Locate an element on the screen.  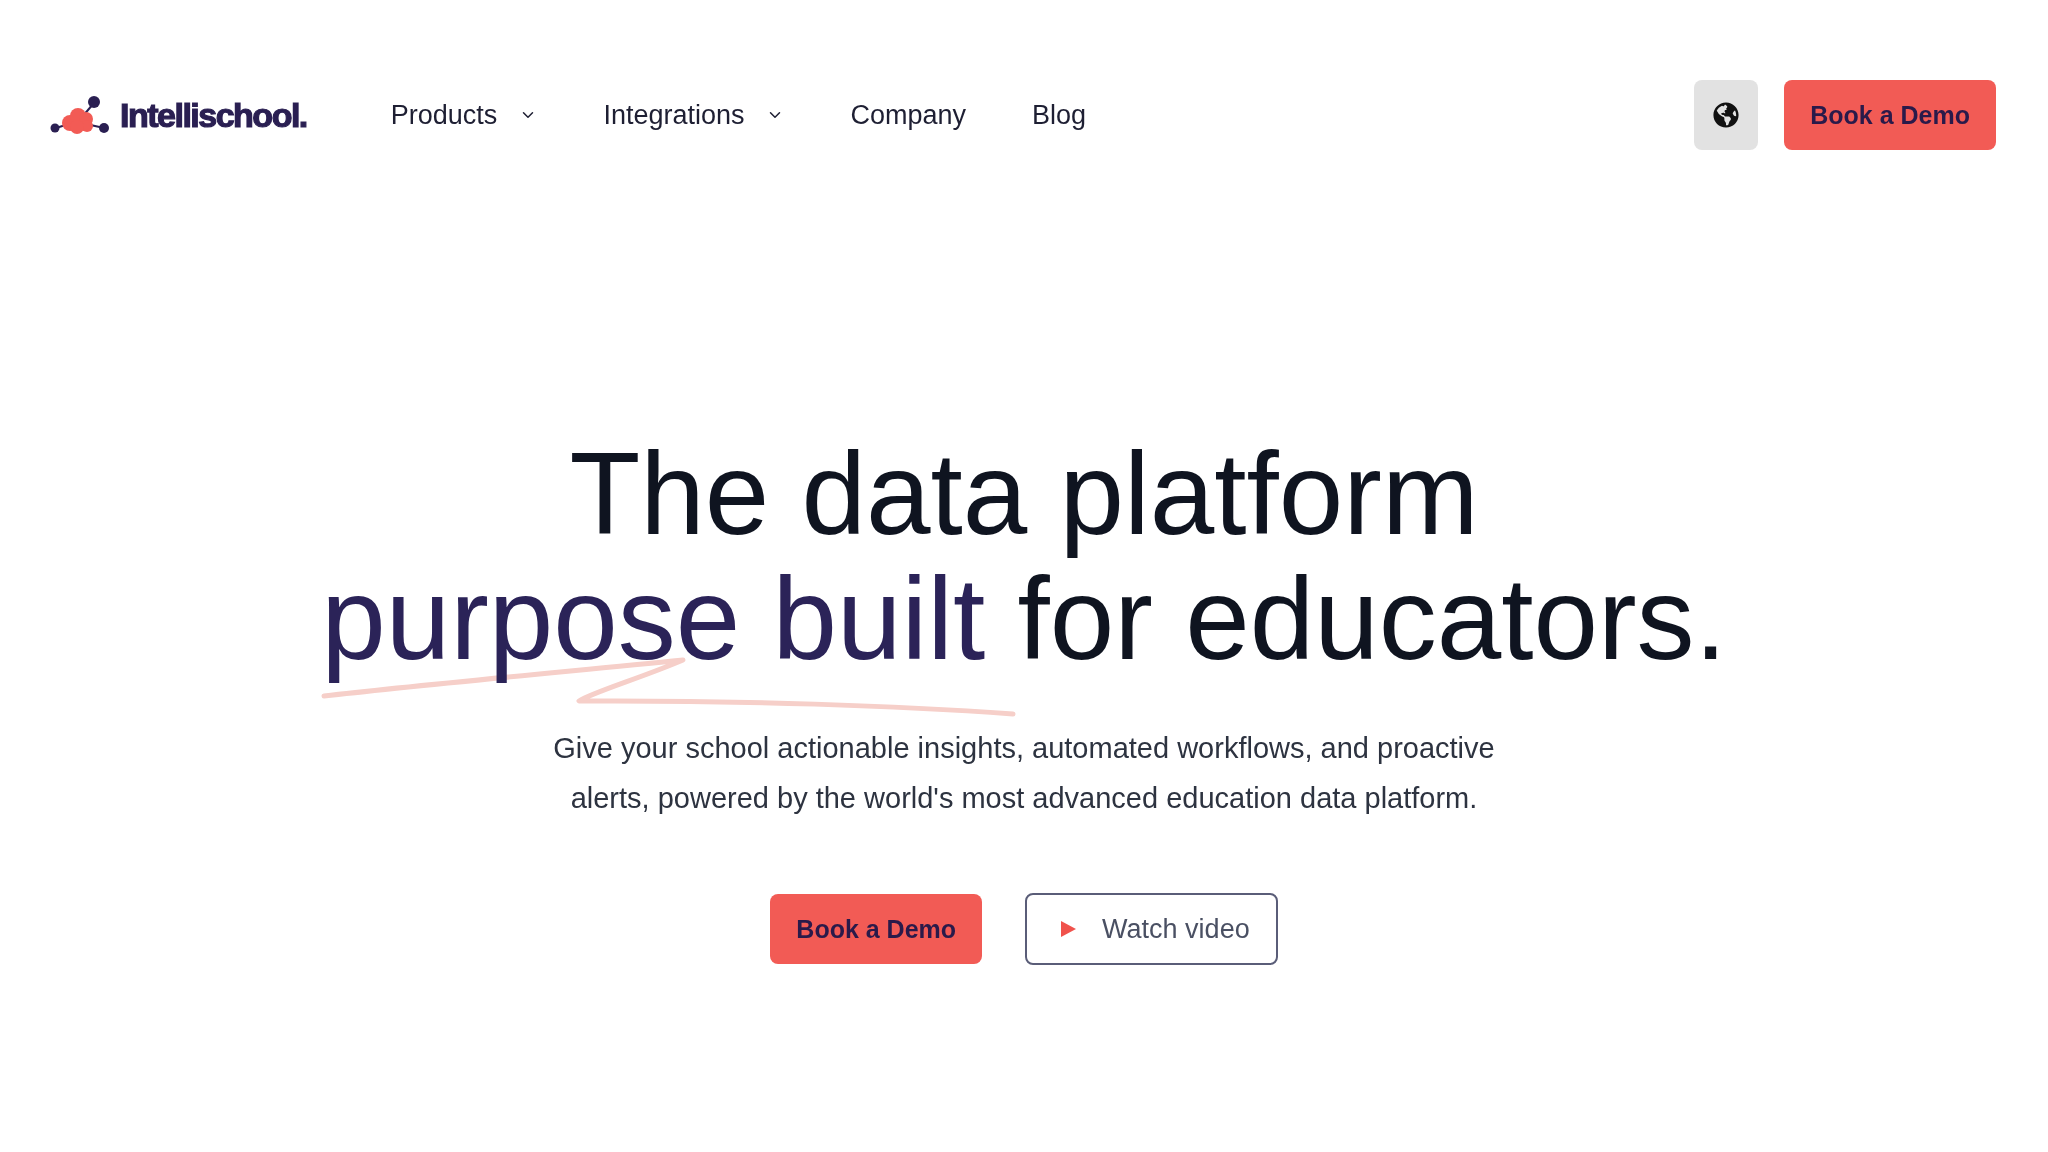
globe-icon is located at coordinates (1726, 115).